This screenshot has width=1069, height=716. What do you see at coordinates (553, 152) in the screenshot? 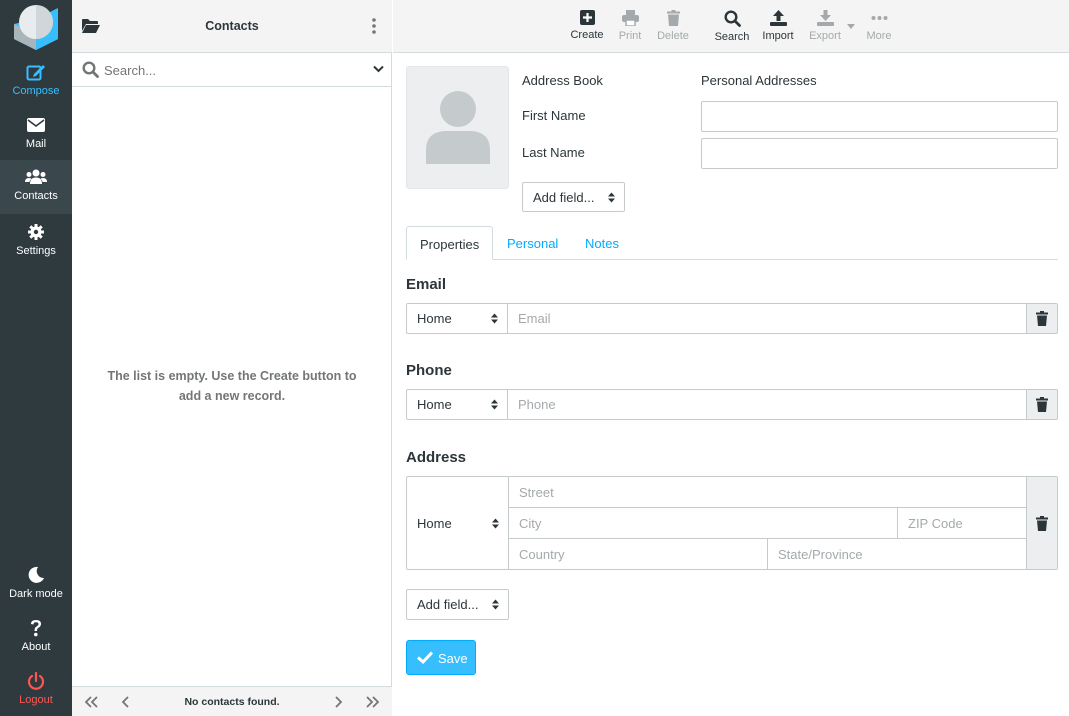
I see `last-name-label: Last Name` at bounding box center [553, 152].